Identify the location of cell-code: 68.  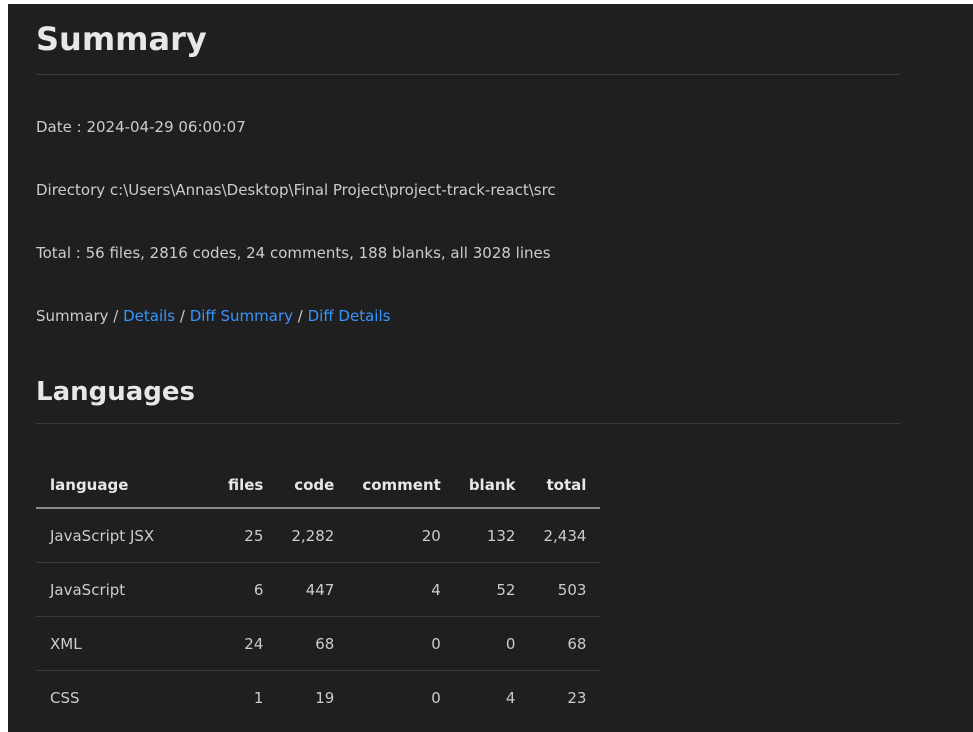
(313, 643).